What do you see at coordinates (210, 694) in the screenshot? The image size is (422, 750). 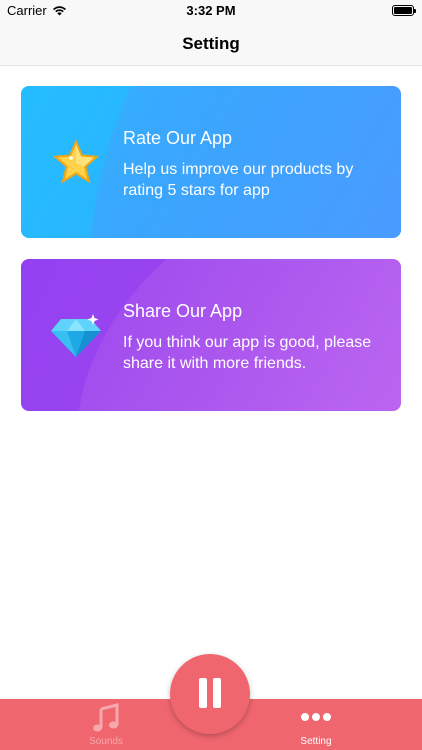 I see `pause-button` at bounding box center [210, 694].